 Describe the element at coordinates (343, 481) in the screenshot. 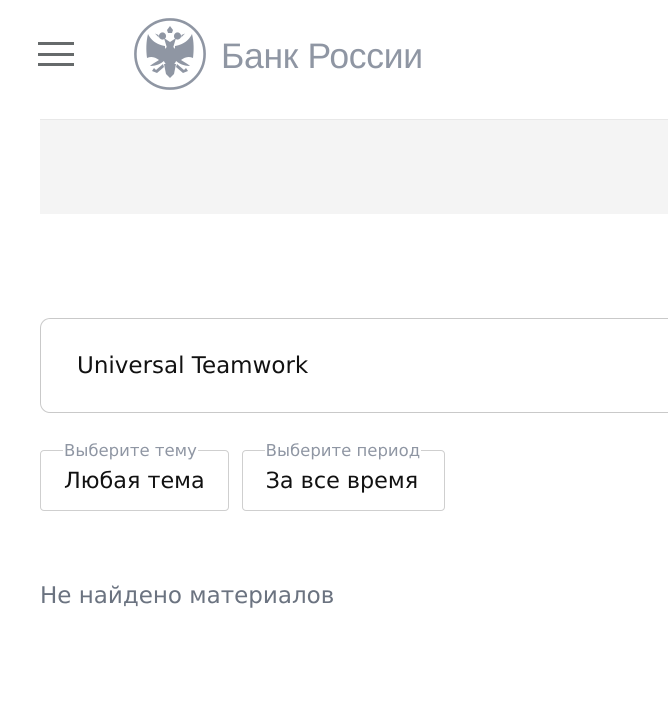

I see `selected-value: За все время` at that location.